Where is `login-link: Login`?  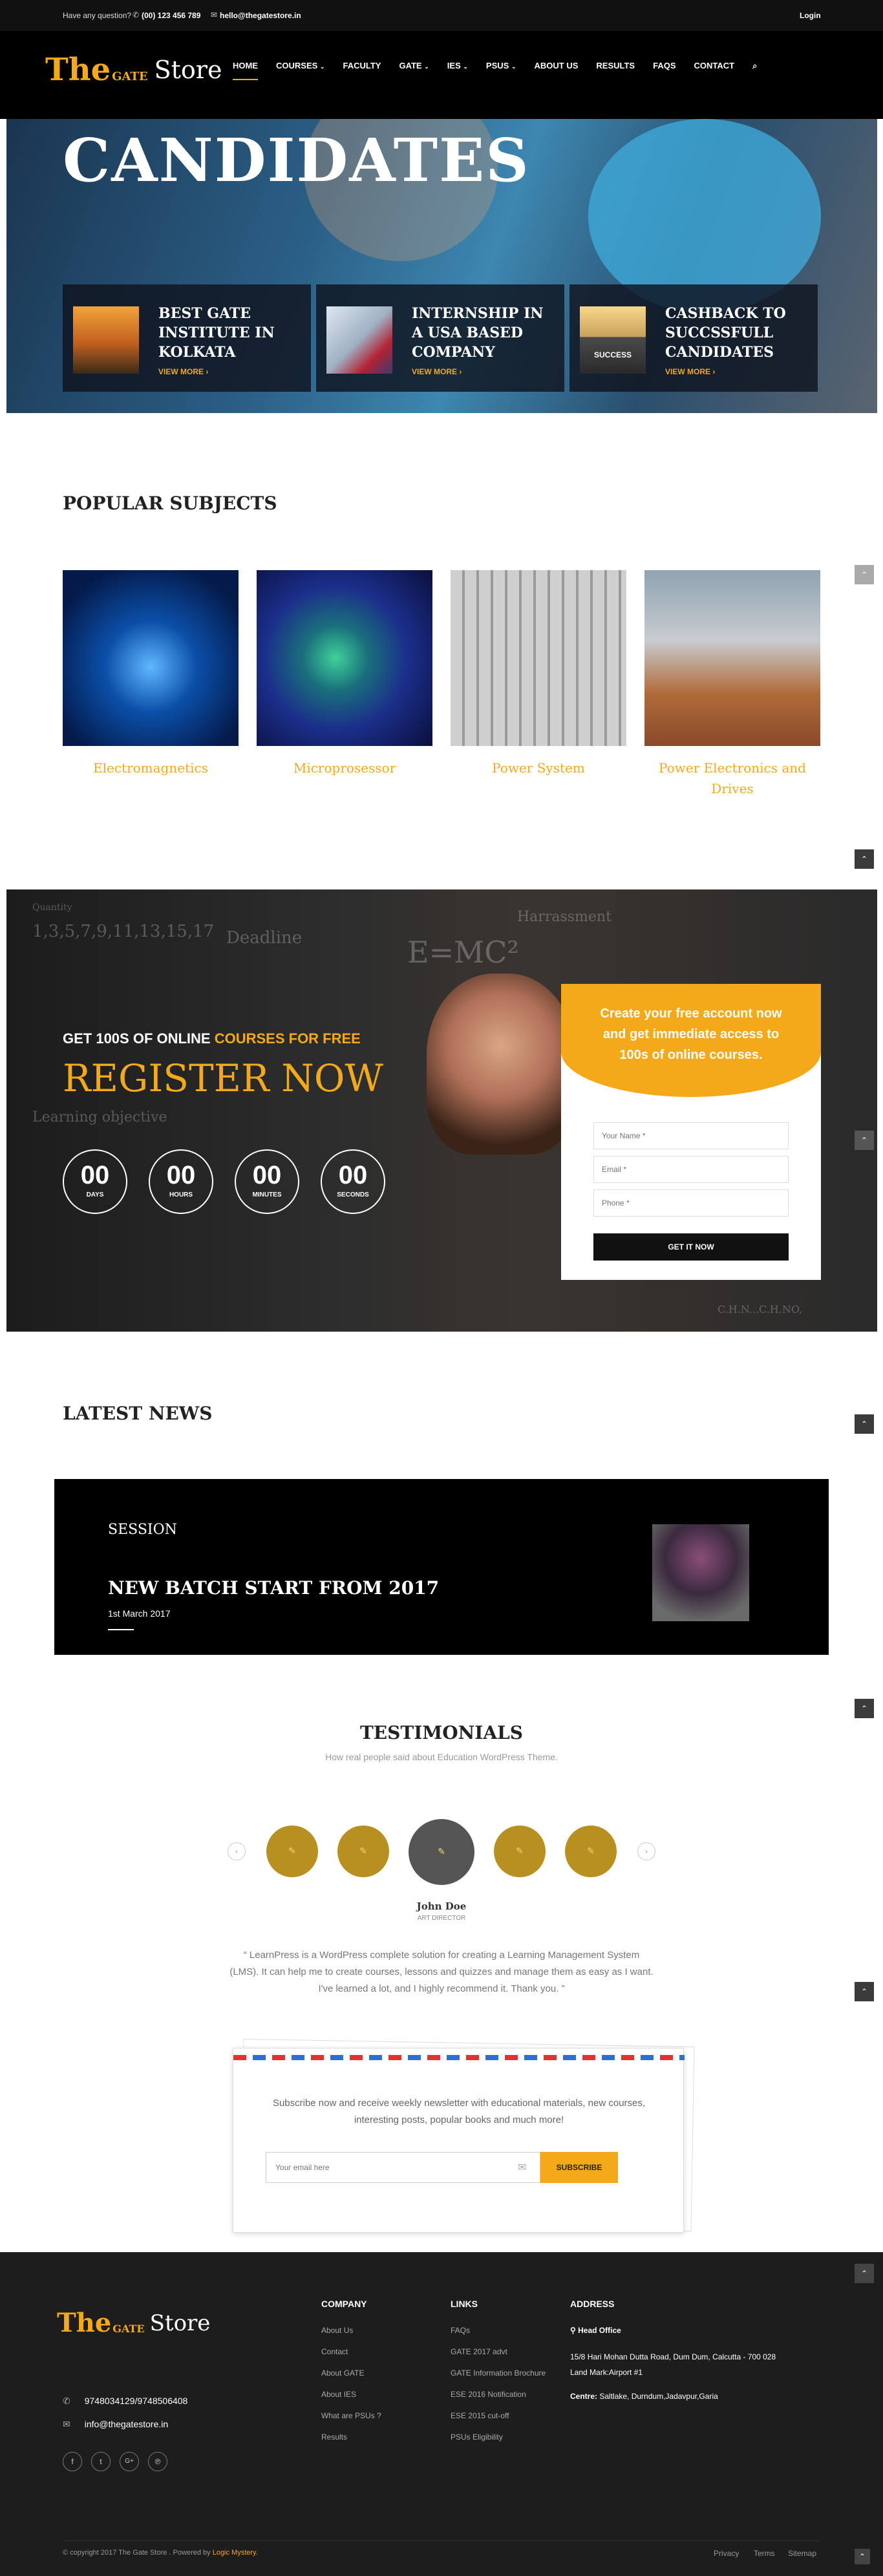 login-link: Login is located at coordinates (810, 15).